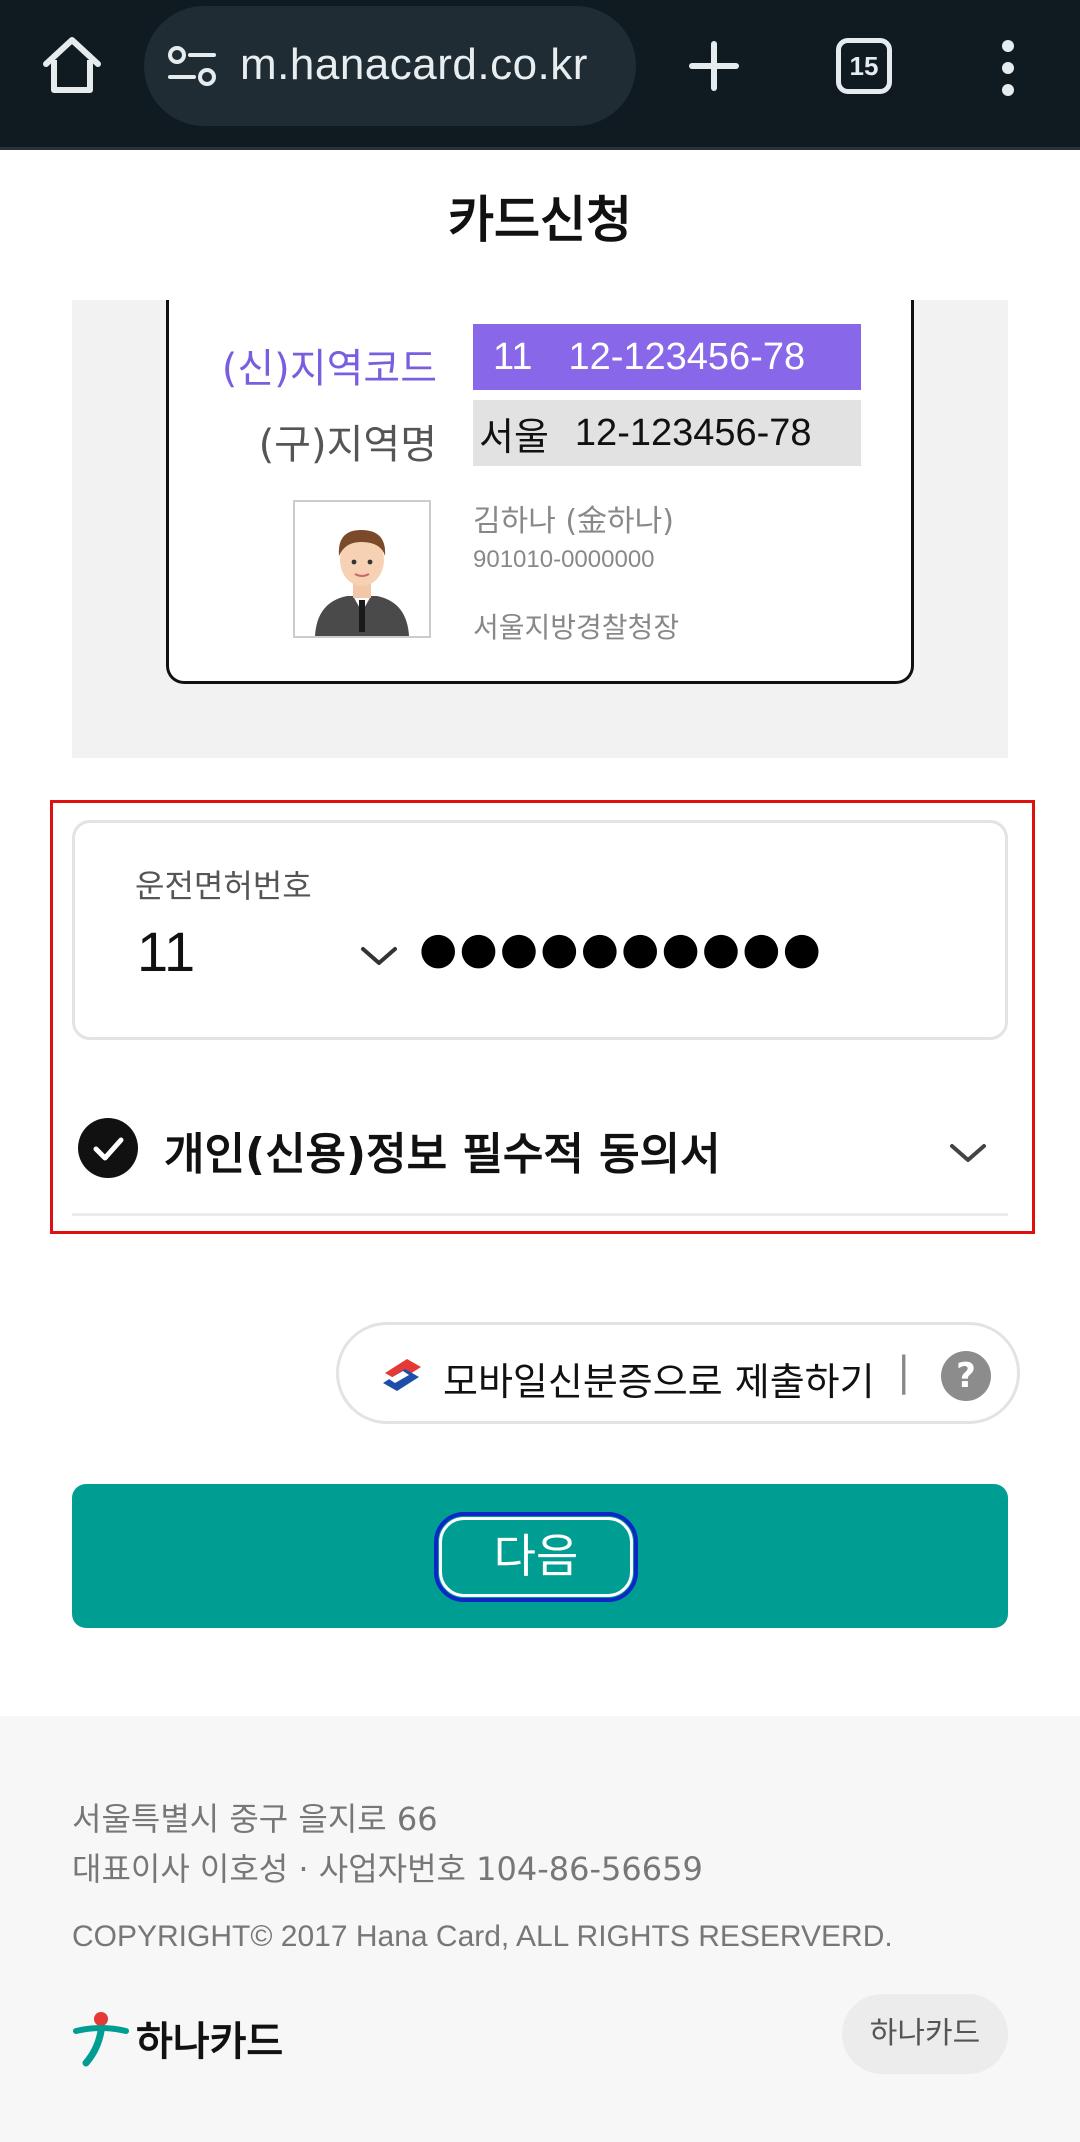  What do you see at coordinates (192, 66) in the screenshot?
I see `site-settings-icon` at bounding box center [192, 66].